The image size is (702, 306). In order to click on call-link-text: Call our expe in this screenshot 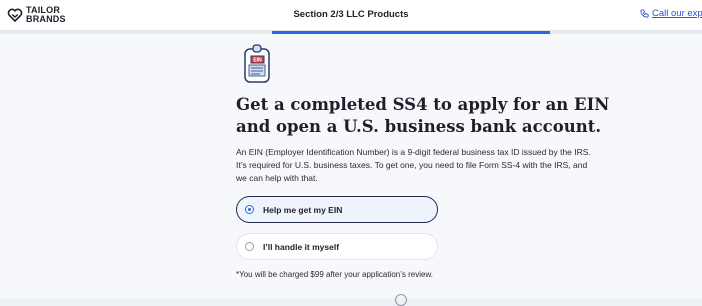, I will do `click(677, 13)`.